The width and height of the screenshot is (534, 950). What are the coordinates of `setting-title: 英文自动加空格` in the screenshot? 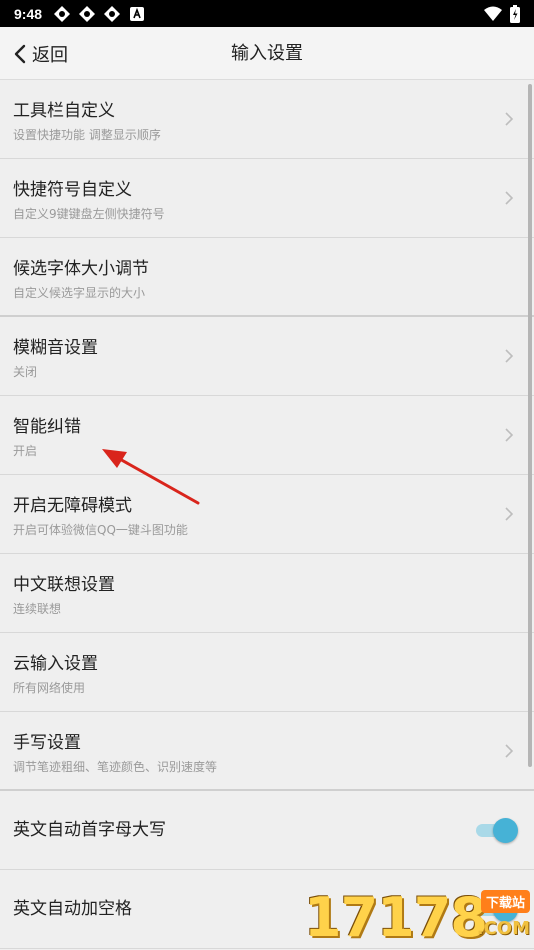 It's located at (72, 909).